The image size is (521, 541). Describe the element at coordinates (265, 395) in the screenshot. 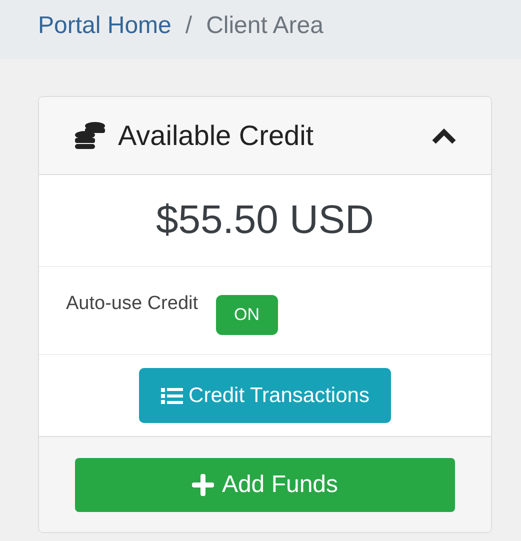

I see `credit-transactions-button: Credit Transactions` at that location.